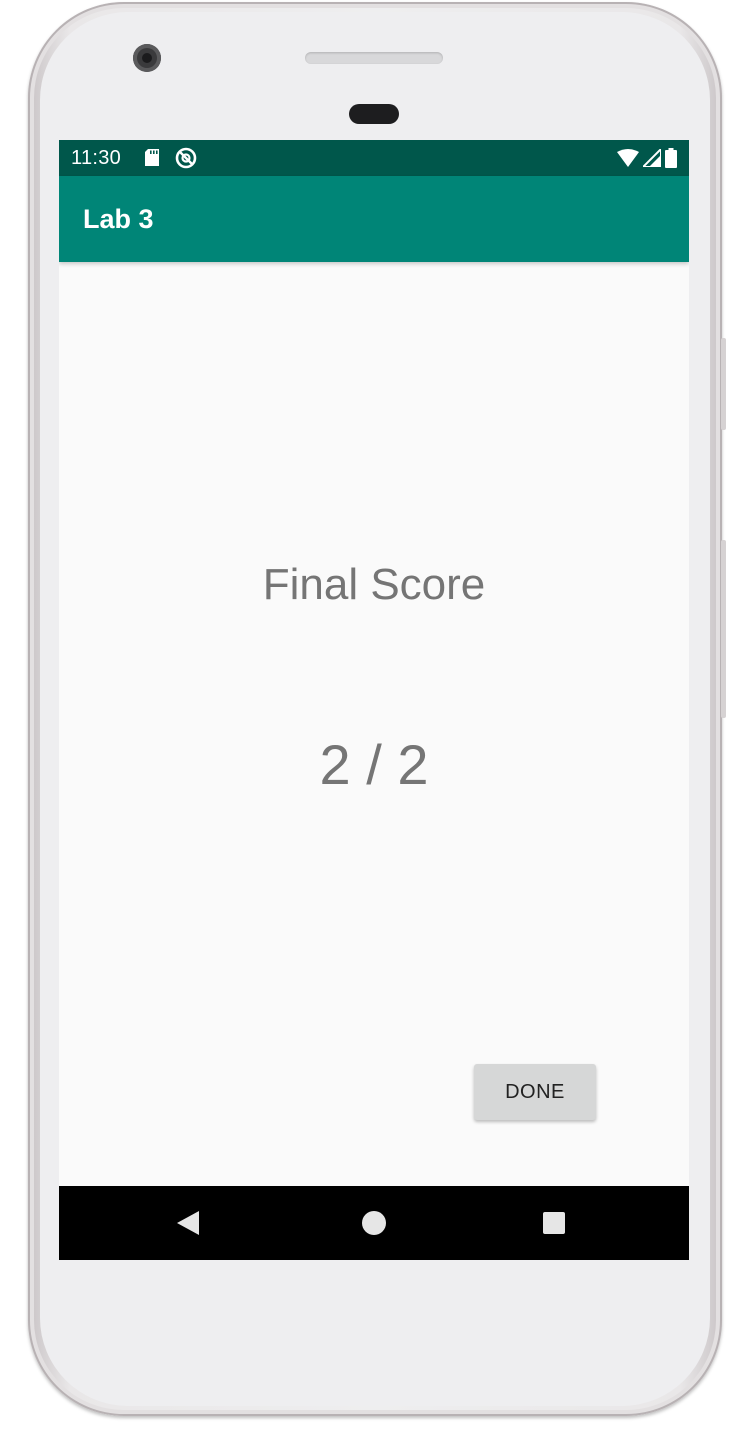  I want to click on earpiece-speaker, so click(374, 58).